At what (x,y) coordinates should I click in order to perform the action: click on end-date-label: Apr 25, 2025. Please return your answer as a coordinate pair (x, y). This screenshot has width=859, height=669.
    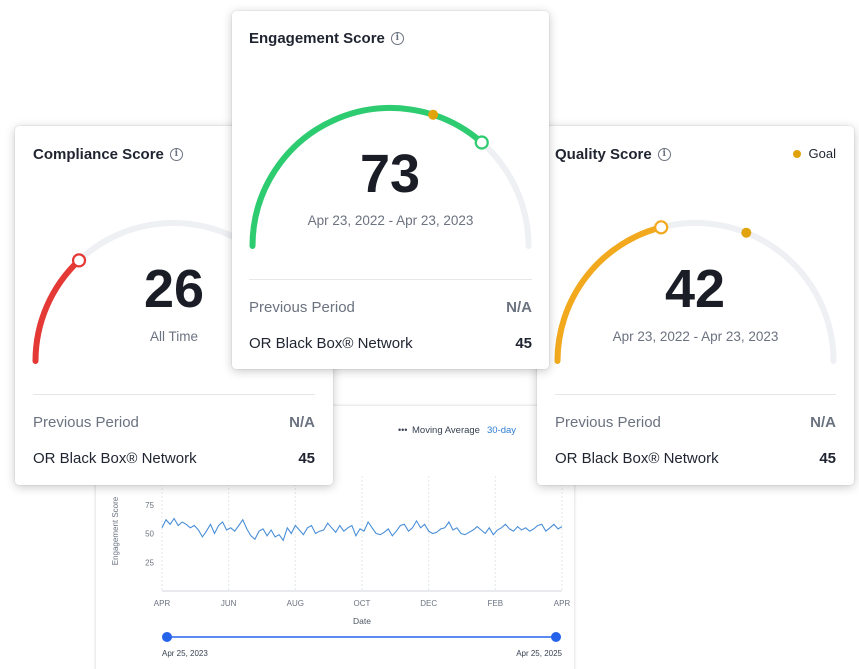
    Looking at the image, I should click on (539, 653).